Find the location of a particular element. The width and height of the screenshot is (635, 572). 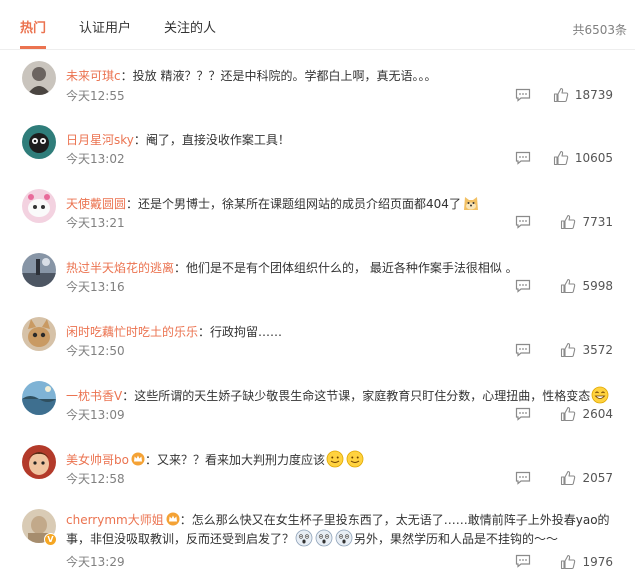

like-button: 10605 is located at coordinates (583, 158).